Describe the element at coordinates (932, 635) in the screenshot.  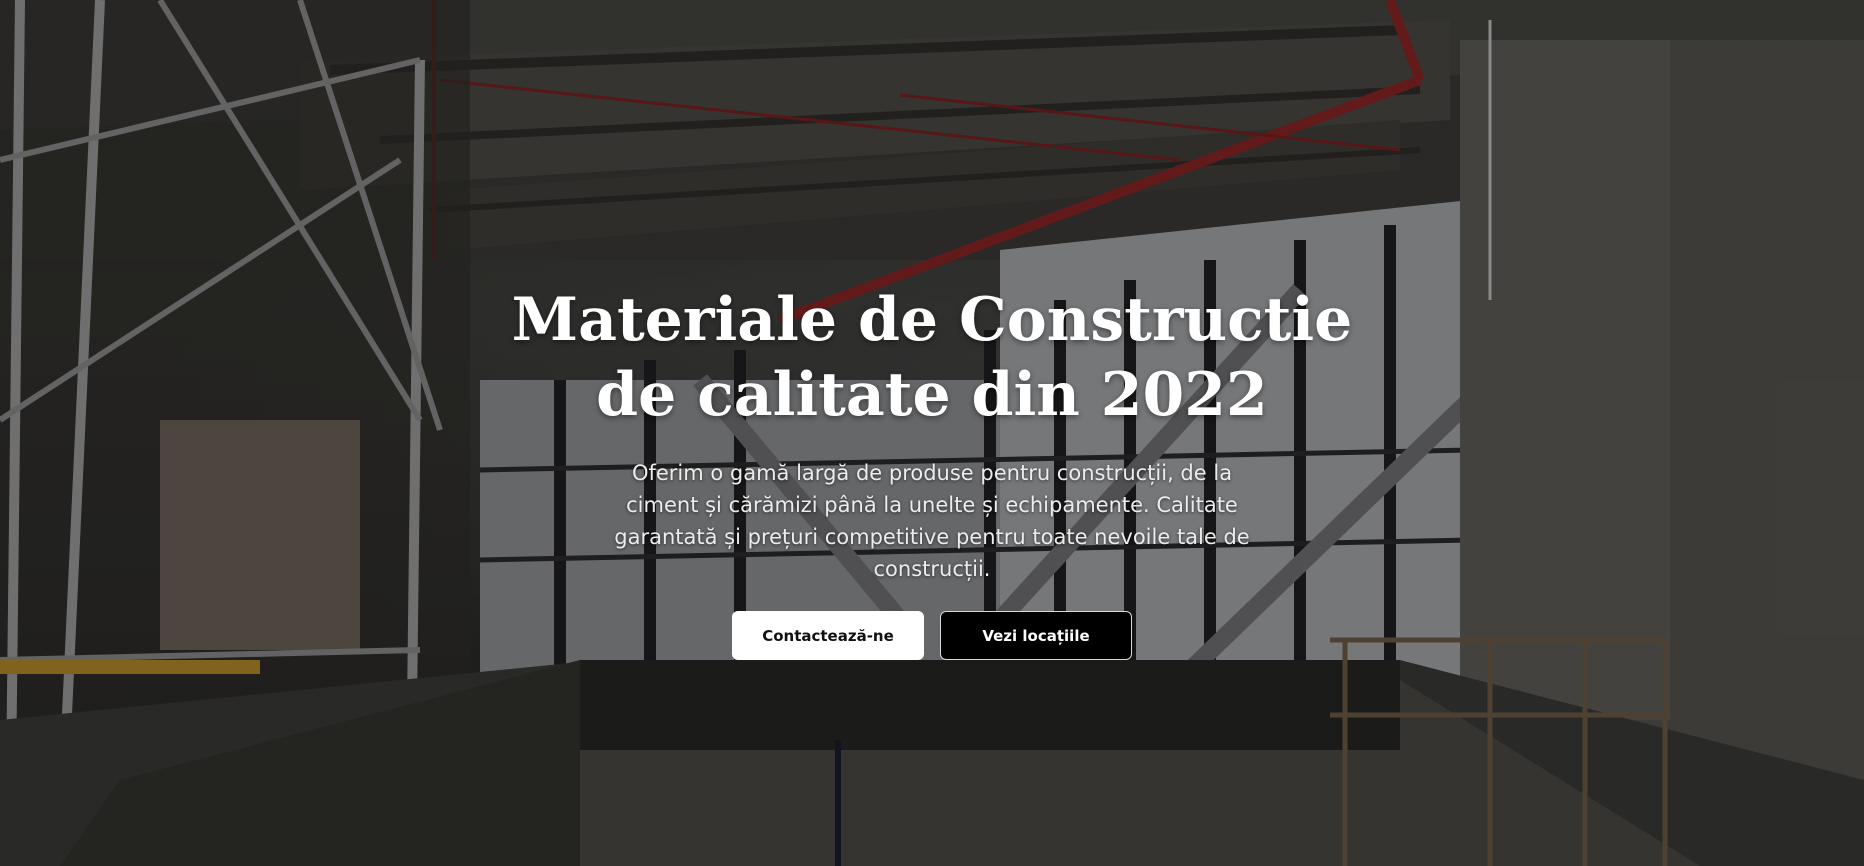
I see `hero-actions: Contactează-ne Vezi locațiile` at that location.